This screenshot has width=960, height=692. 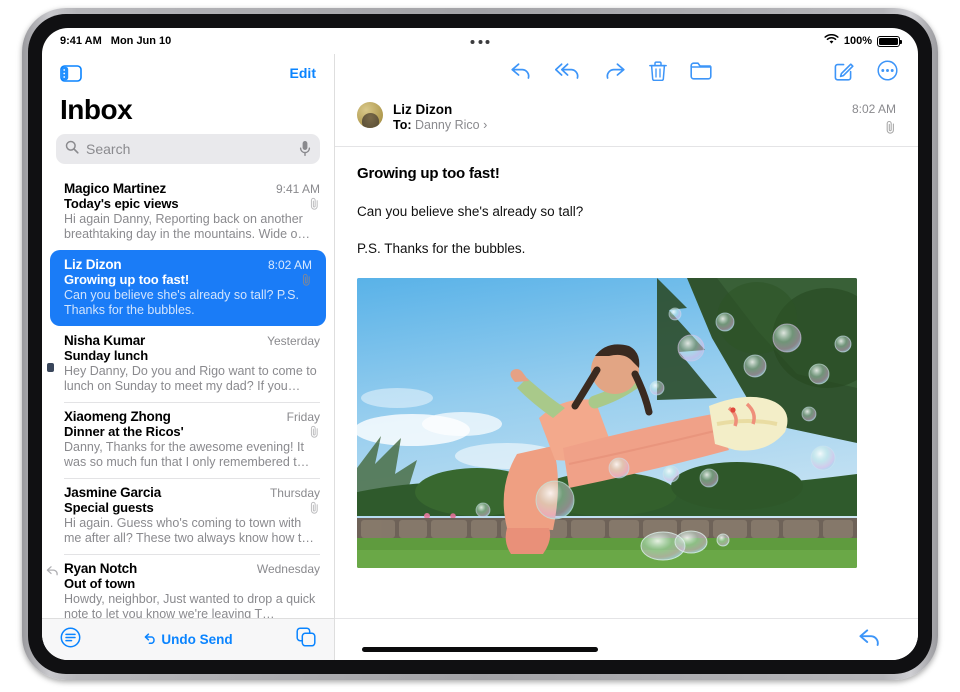 What do you see at coordinates (617, 125) in the screenshot?
I see `recipient-row: To: Danny Rico ›` at bounding box center [617, 125].